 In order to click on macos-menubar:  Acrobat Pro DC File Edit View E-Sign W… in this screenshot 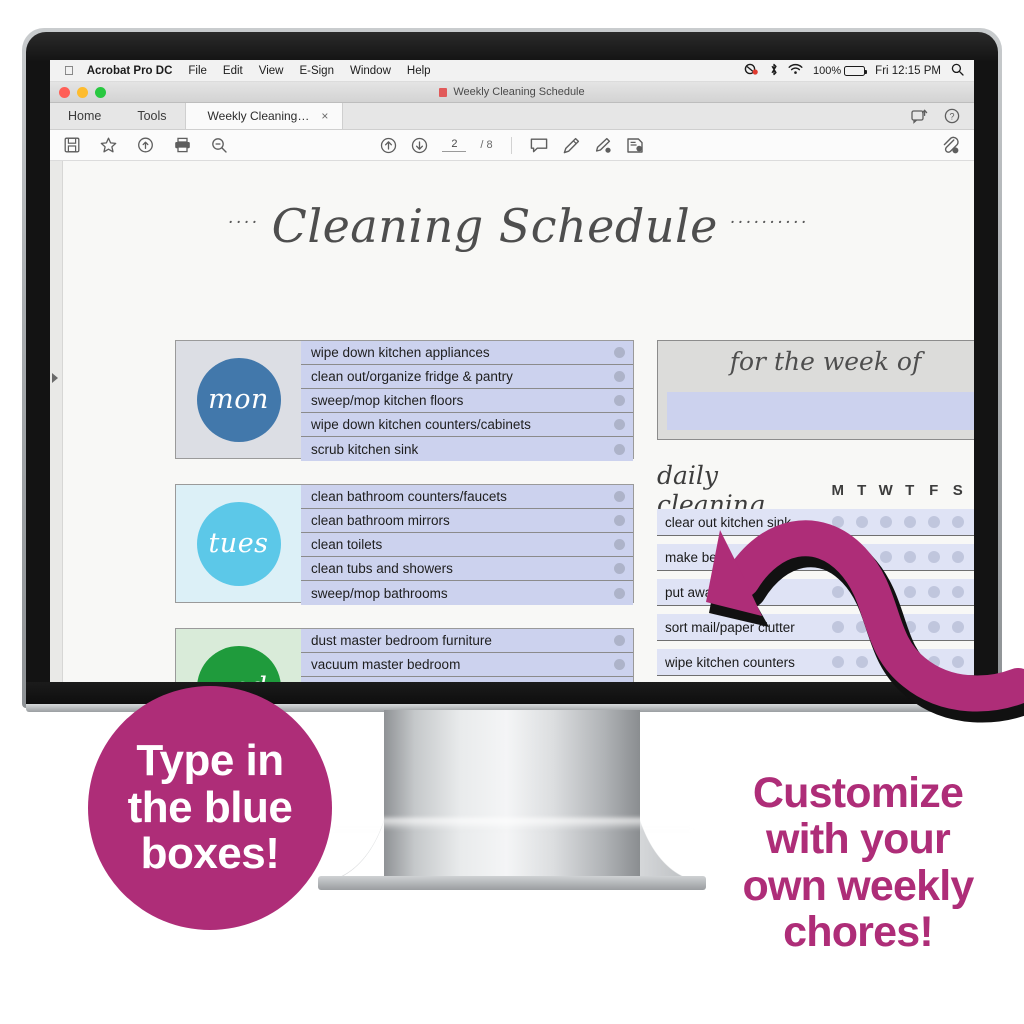, I will do `click(512, 71)`.